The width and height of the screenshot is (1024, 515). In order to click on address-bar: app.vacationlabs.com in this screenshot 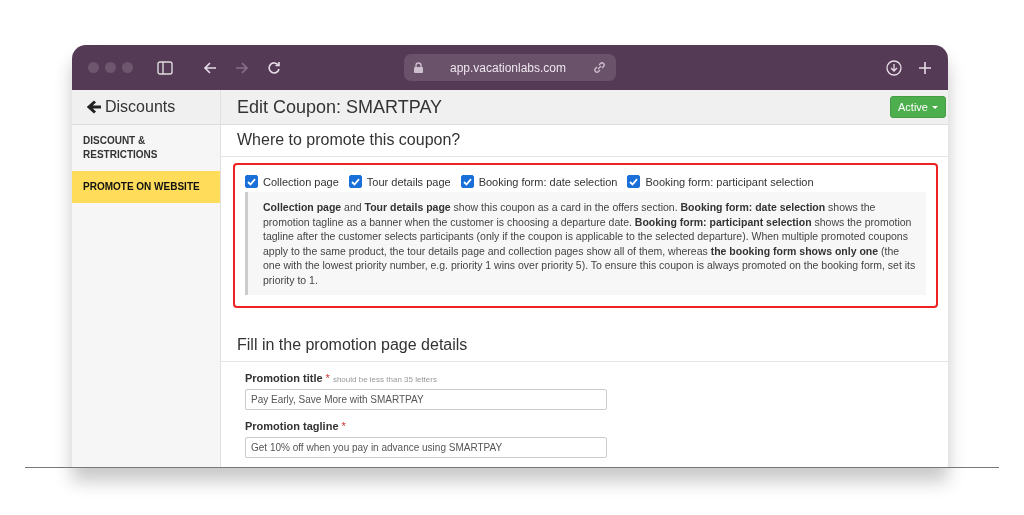, I will do `click(510, 67)`.